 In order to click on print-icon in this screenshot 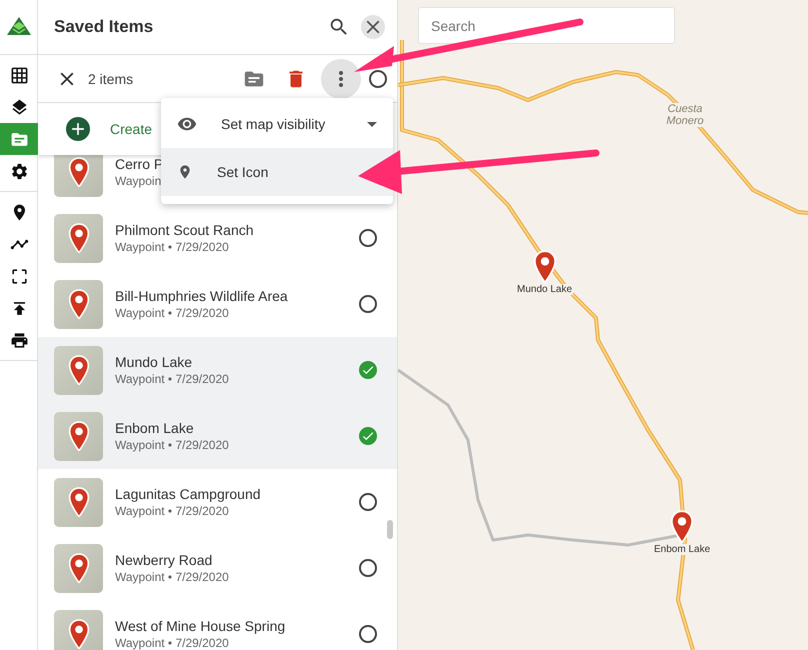, I will do `click(19, 340)`.